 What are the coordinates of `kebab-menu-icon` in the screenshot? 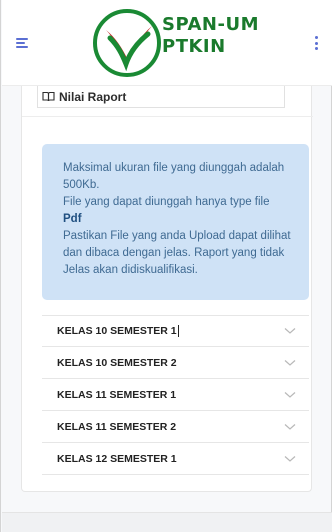 It's located at (316, 43).